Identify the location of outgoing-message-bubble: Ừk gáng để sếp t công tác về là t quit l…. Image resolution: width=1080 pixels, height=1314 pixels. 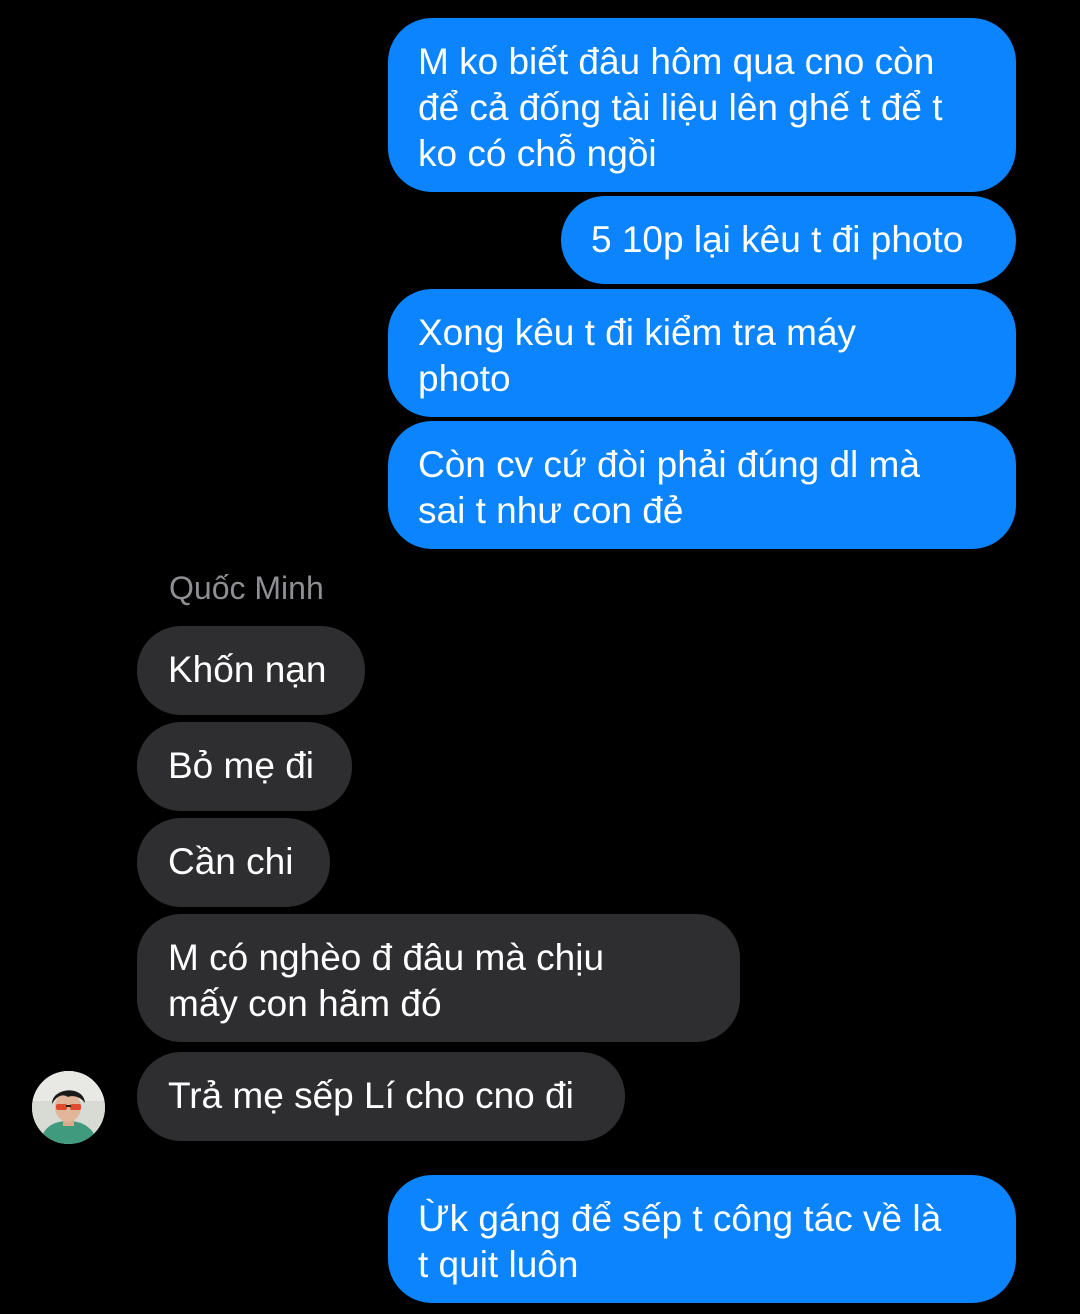
(702, 1239).